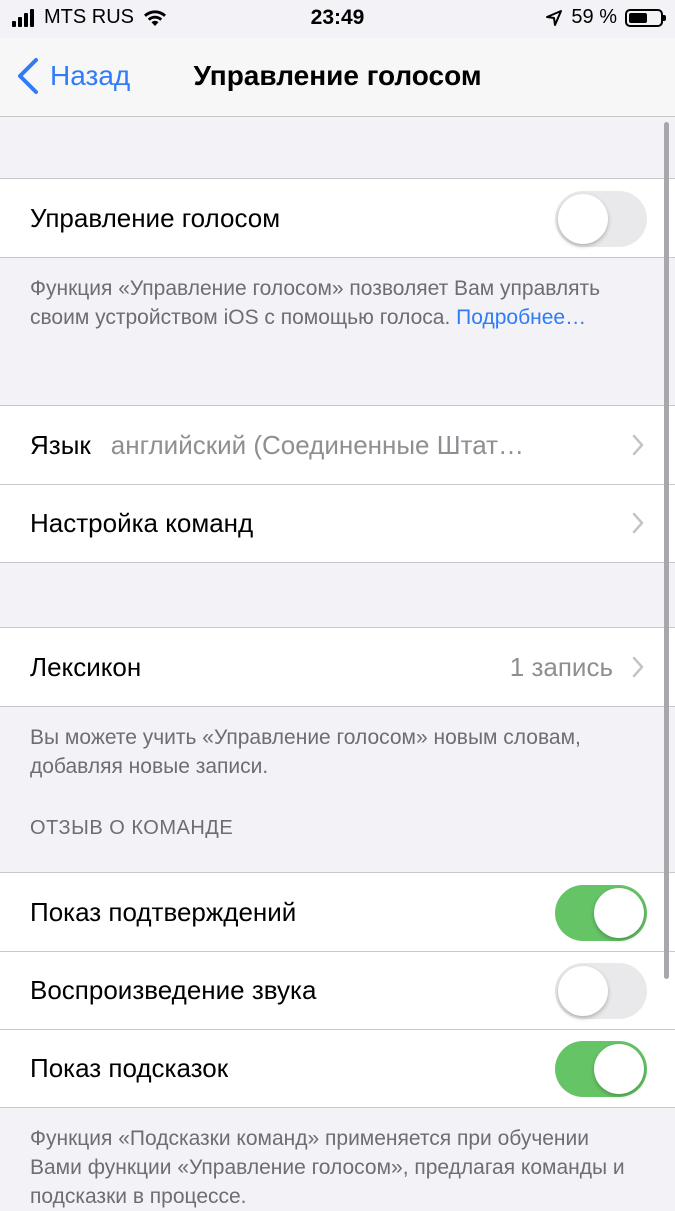 This screenshot has height=1211, width=675. I want to click on customize-commands-row: Настройка команд, so click(337, 523).